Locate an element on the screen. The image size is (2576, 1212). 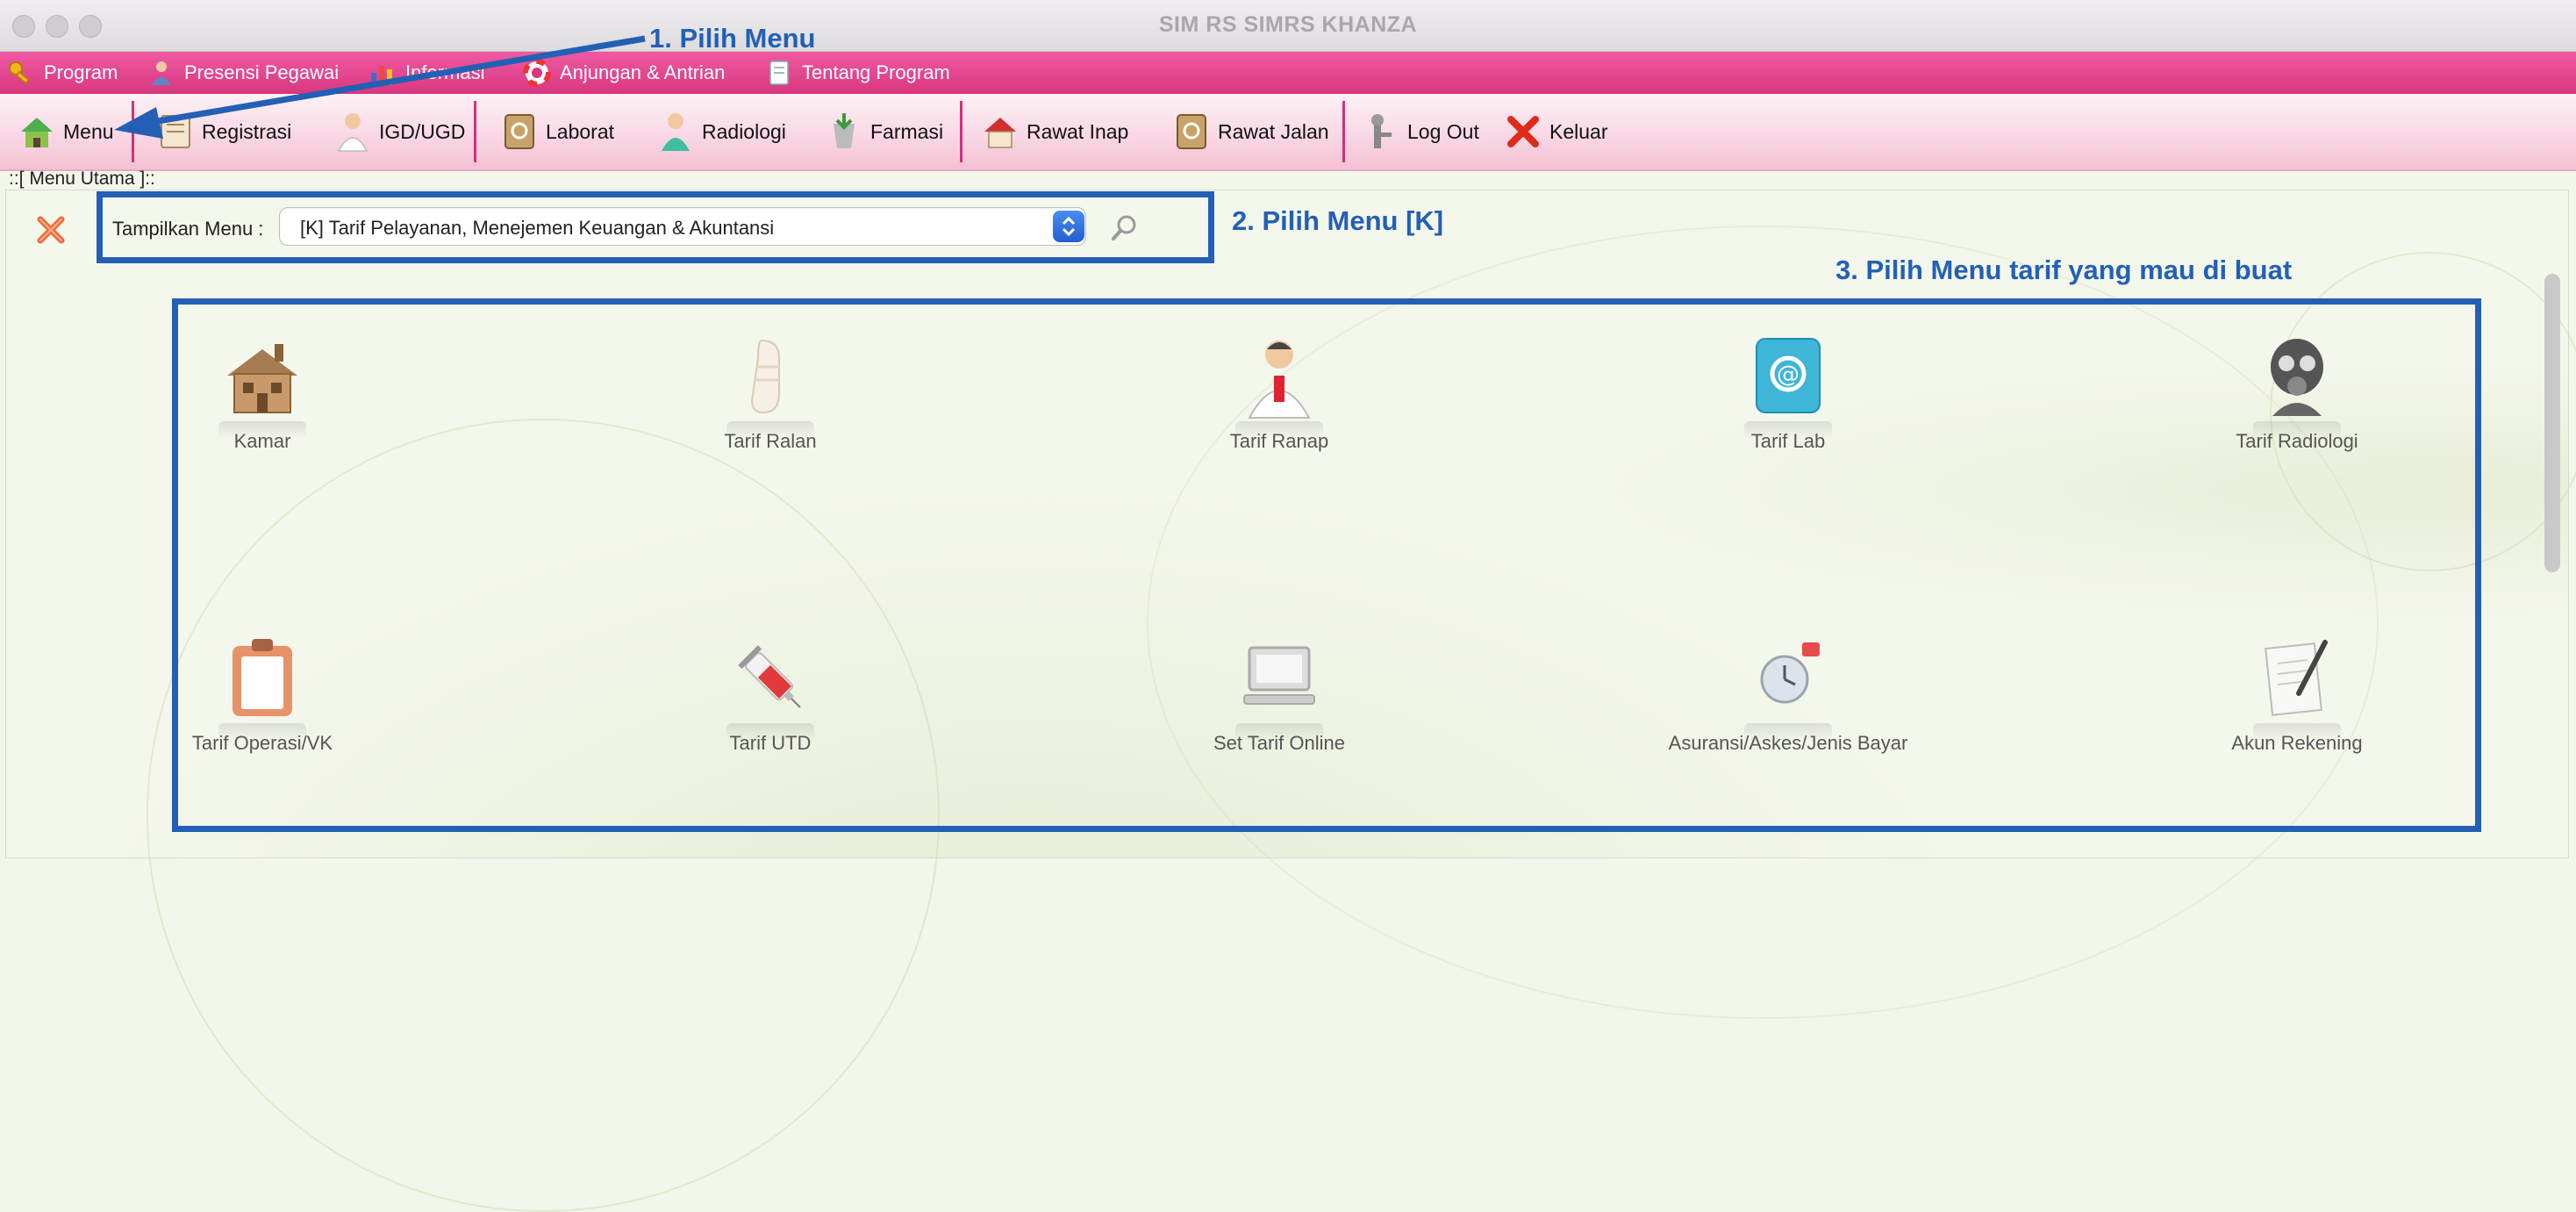
alarm-icon is located at coordinates (1788, 687).